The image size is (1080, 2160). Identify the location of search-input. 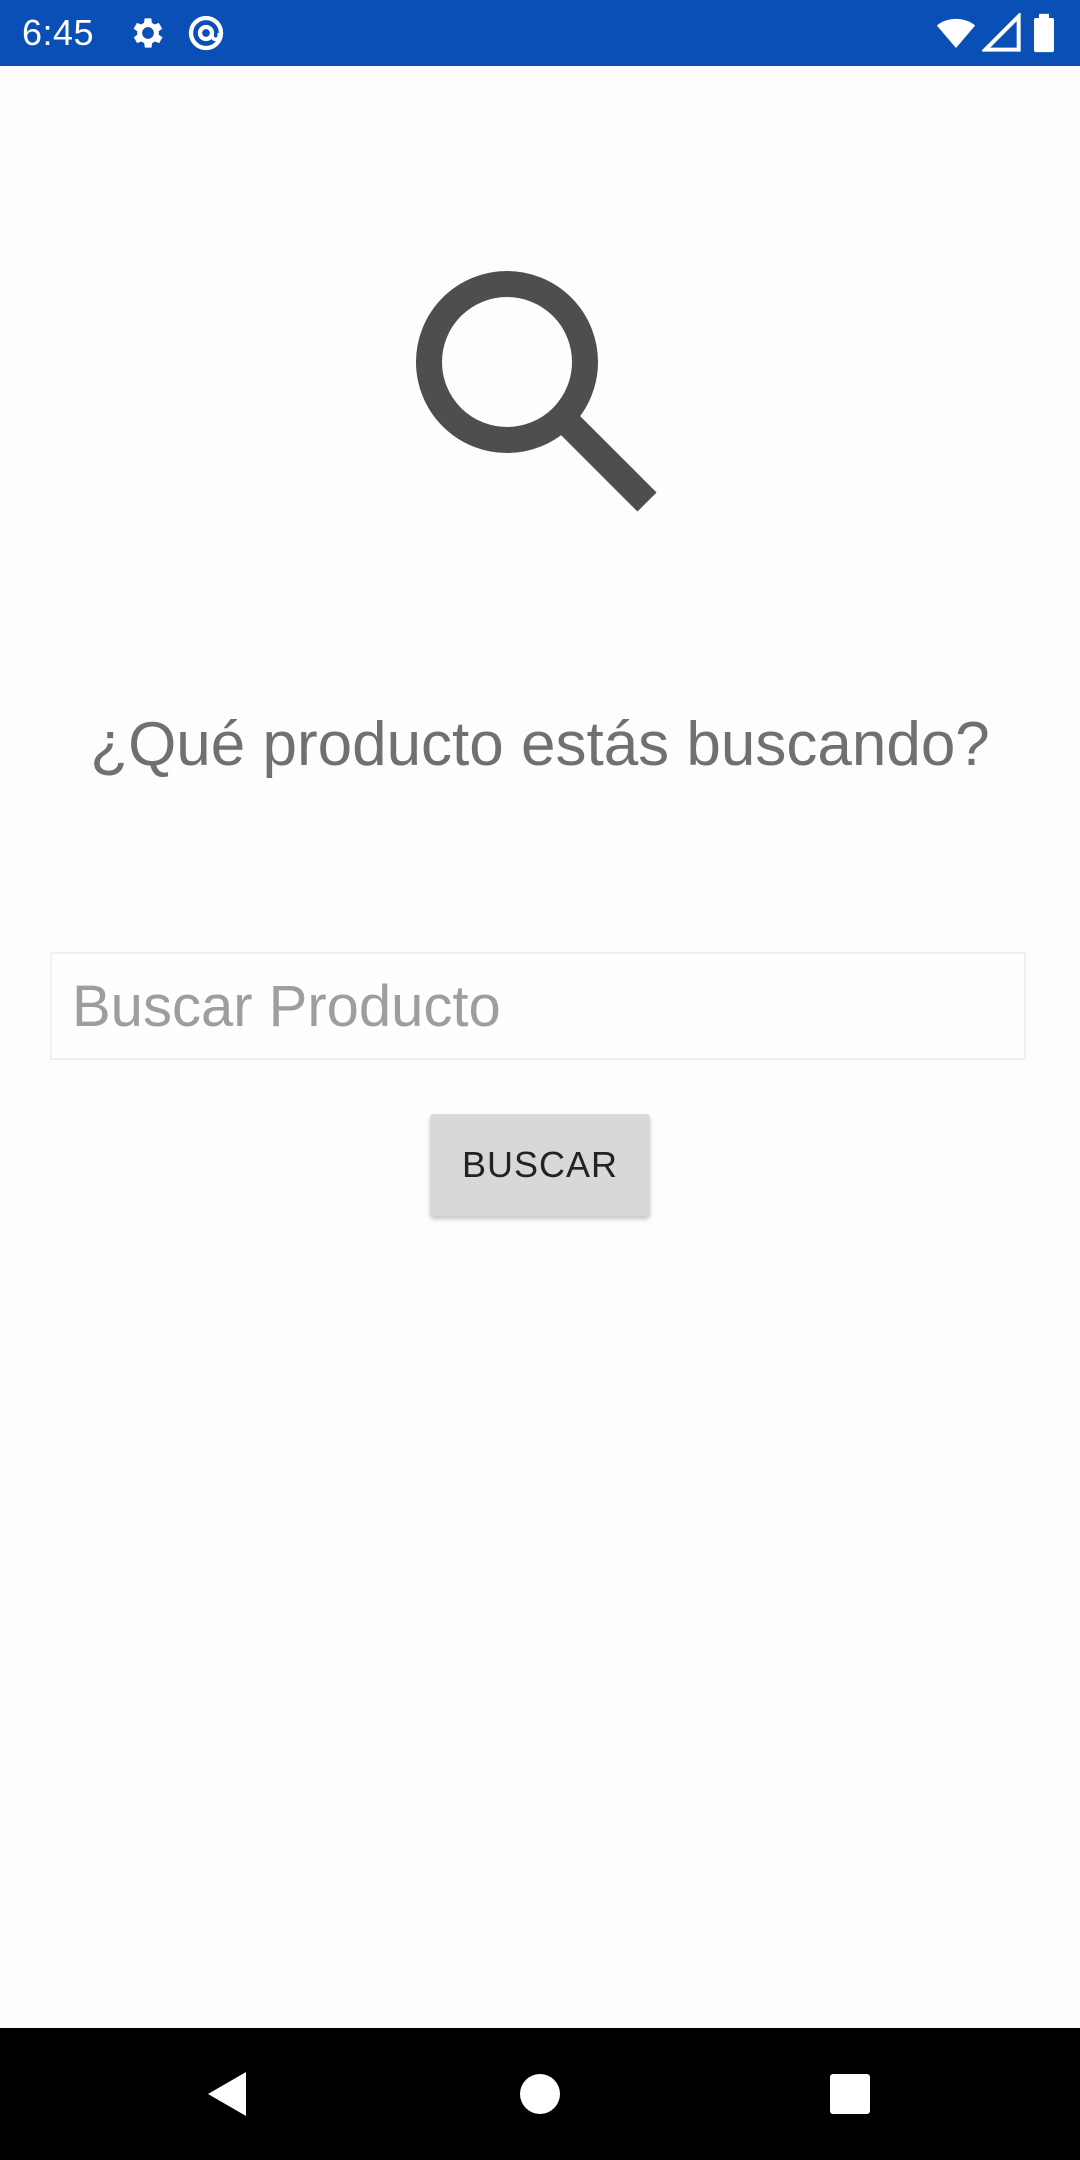
(538, 1006).